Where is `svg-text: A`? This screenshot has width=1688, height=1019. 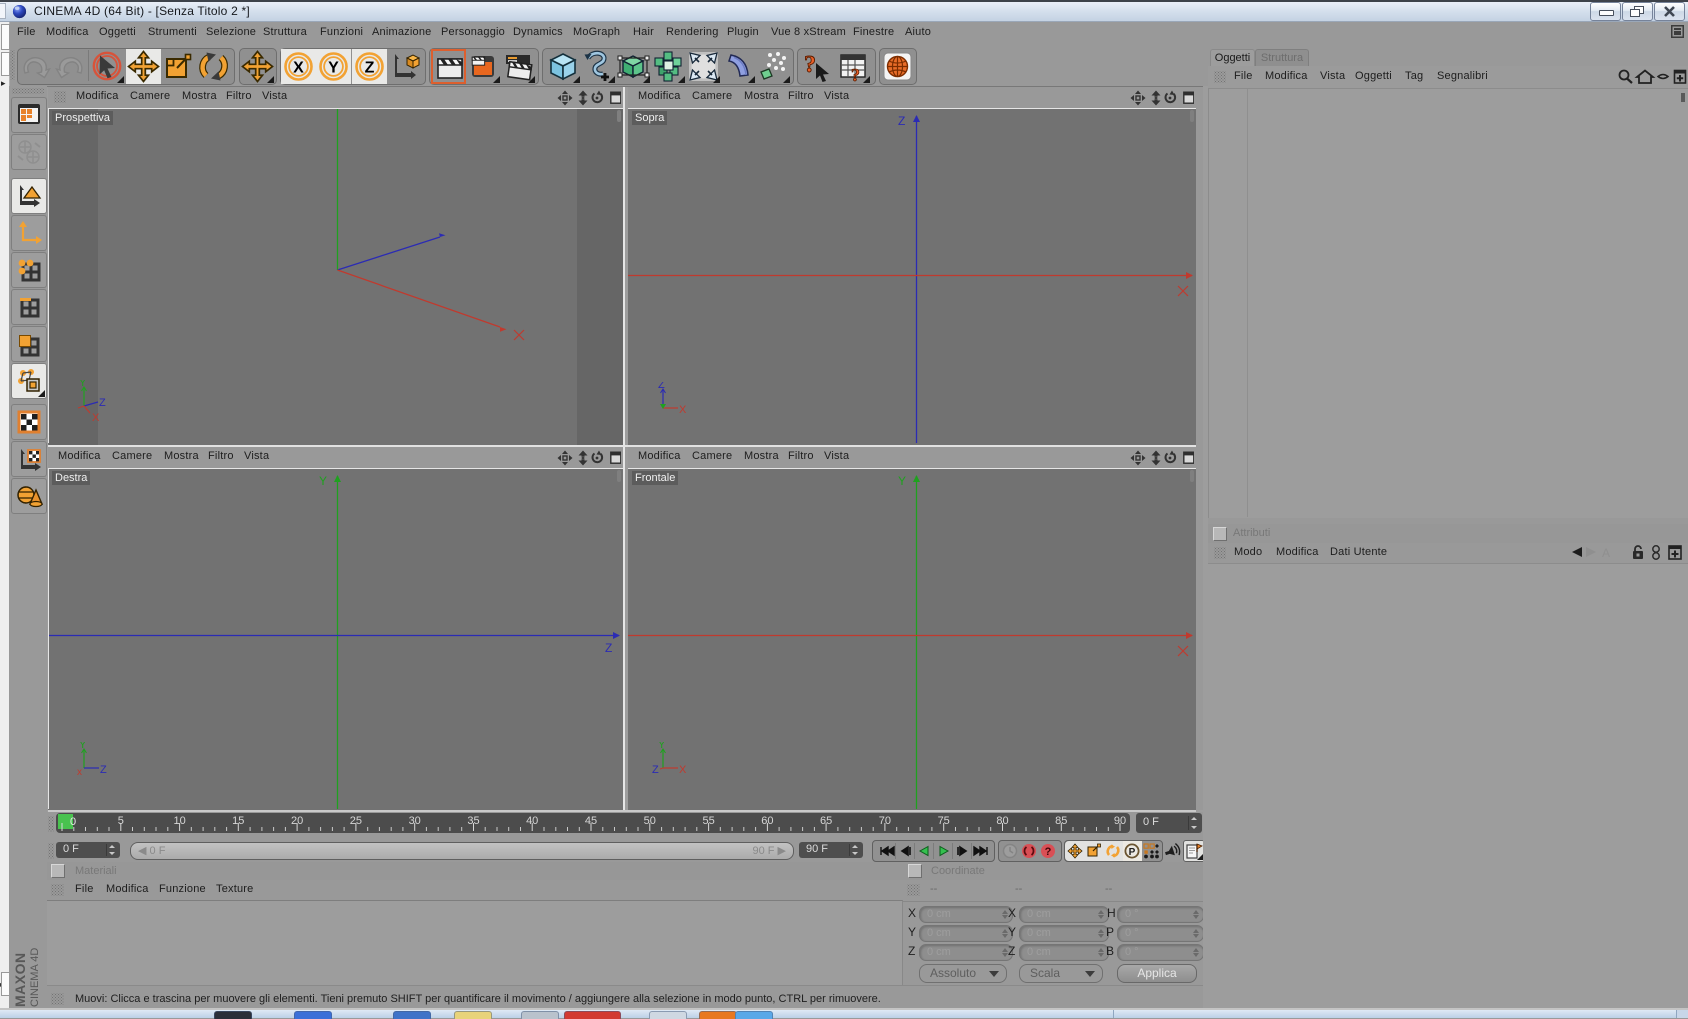 svg-text: A is located at coordinates (1606, 553).